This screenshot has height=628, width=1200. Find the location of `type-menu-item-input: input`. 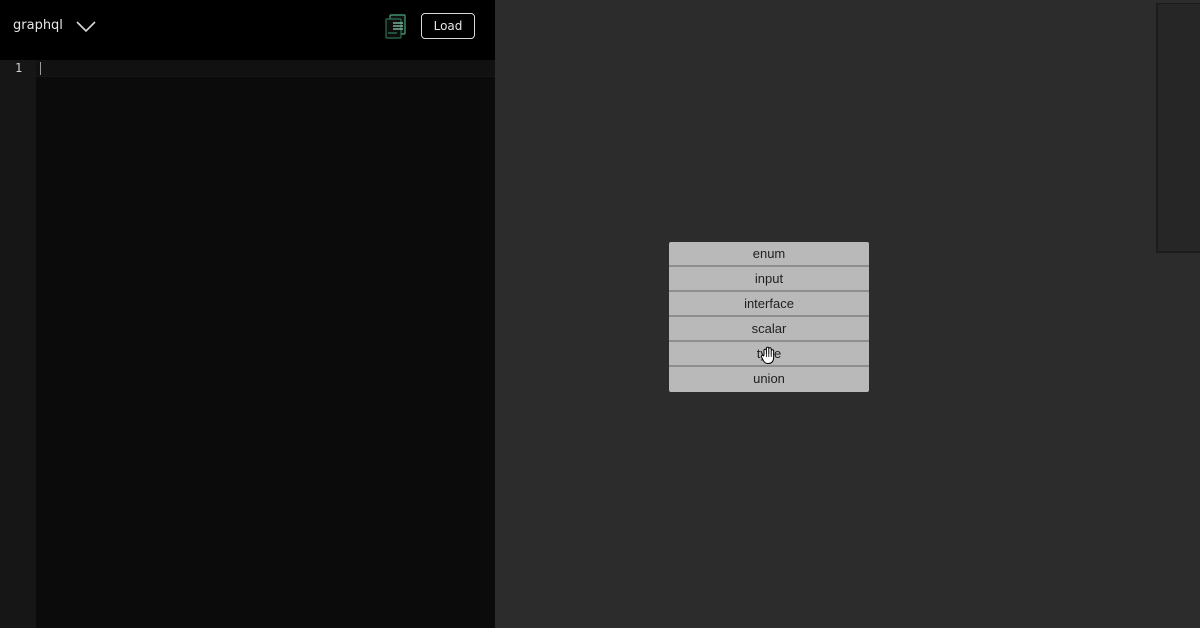

type-menu-item-input: input is located at coordinates (769, 279).